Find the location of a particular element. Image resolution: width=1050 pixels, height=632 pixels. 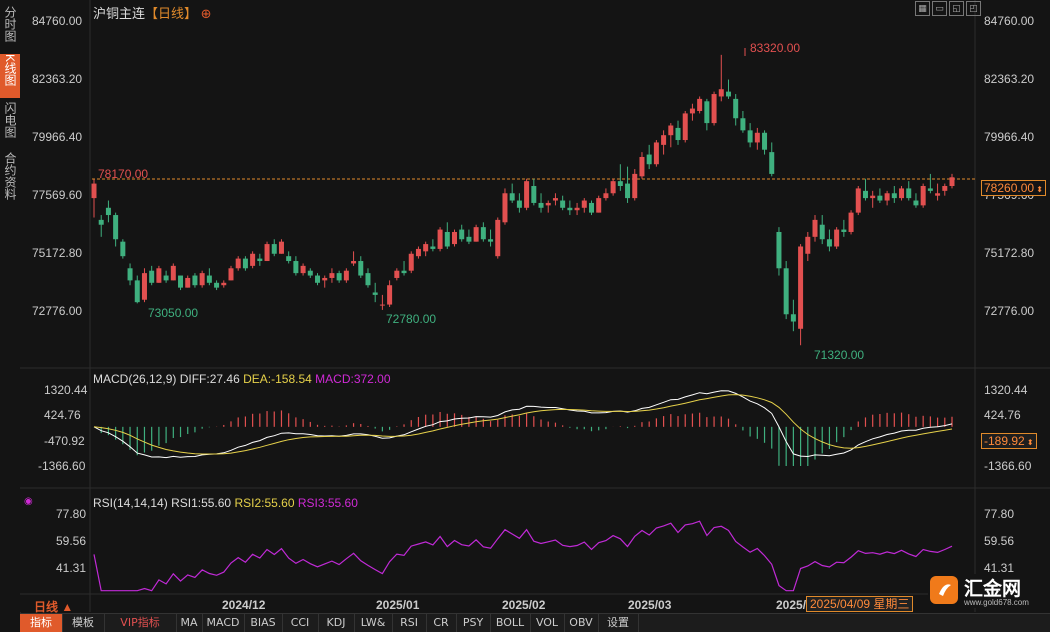

grid-icon: ▦ is located at coordinates (922, 8).